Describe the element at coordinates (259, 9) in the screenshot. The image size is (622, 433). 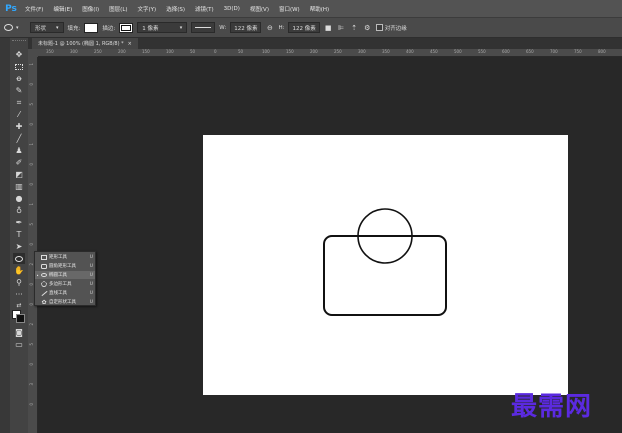
I see `menu-view: 视图(V)` at that location.